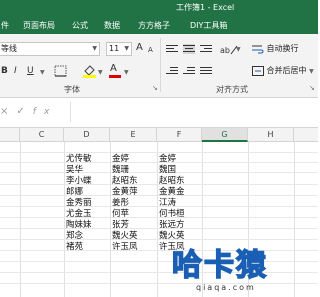  I want to click on formula-bar: ×✓fx, so click(159, 113).